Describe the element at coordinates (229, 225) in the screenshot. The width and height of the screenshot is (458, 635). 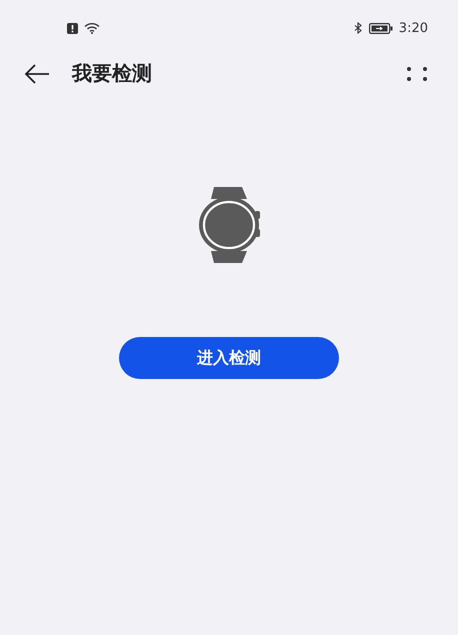
I see `watch-icon` at that location.